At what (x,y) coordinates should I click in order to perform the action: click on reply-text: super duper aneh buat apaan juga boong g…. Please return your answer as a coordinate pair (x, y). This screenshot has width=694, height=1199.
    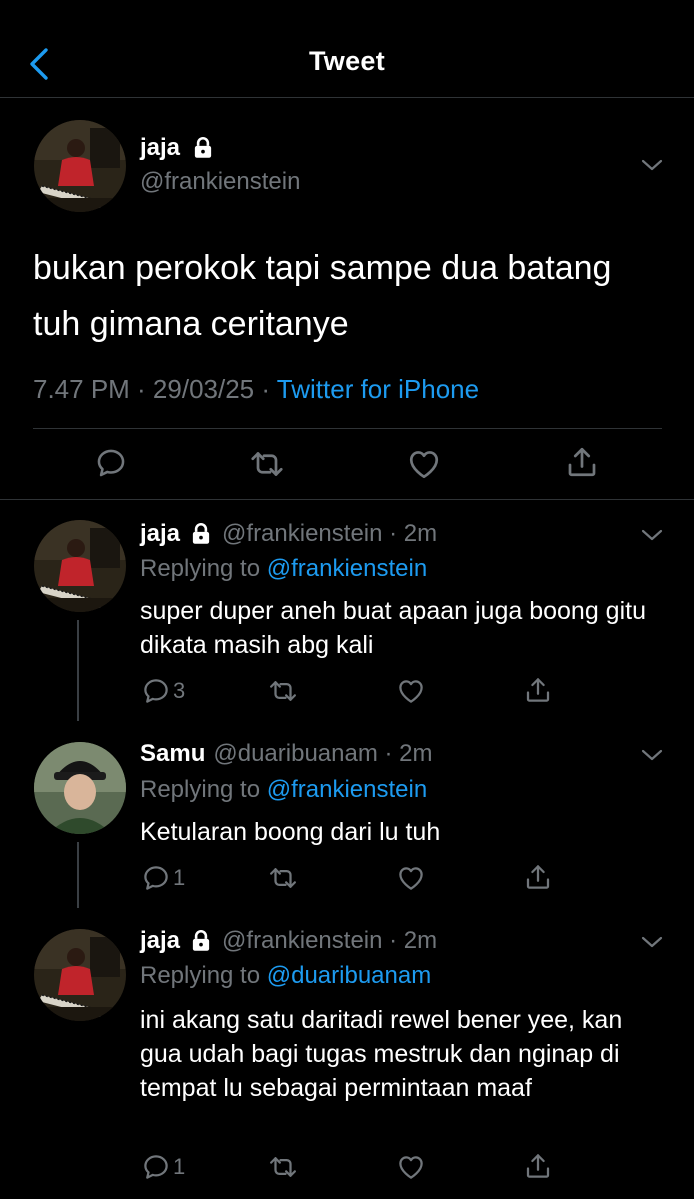
    Looking at the image, I should click on (393, 628).